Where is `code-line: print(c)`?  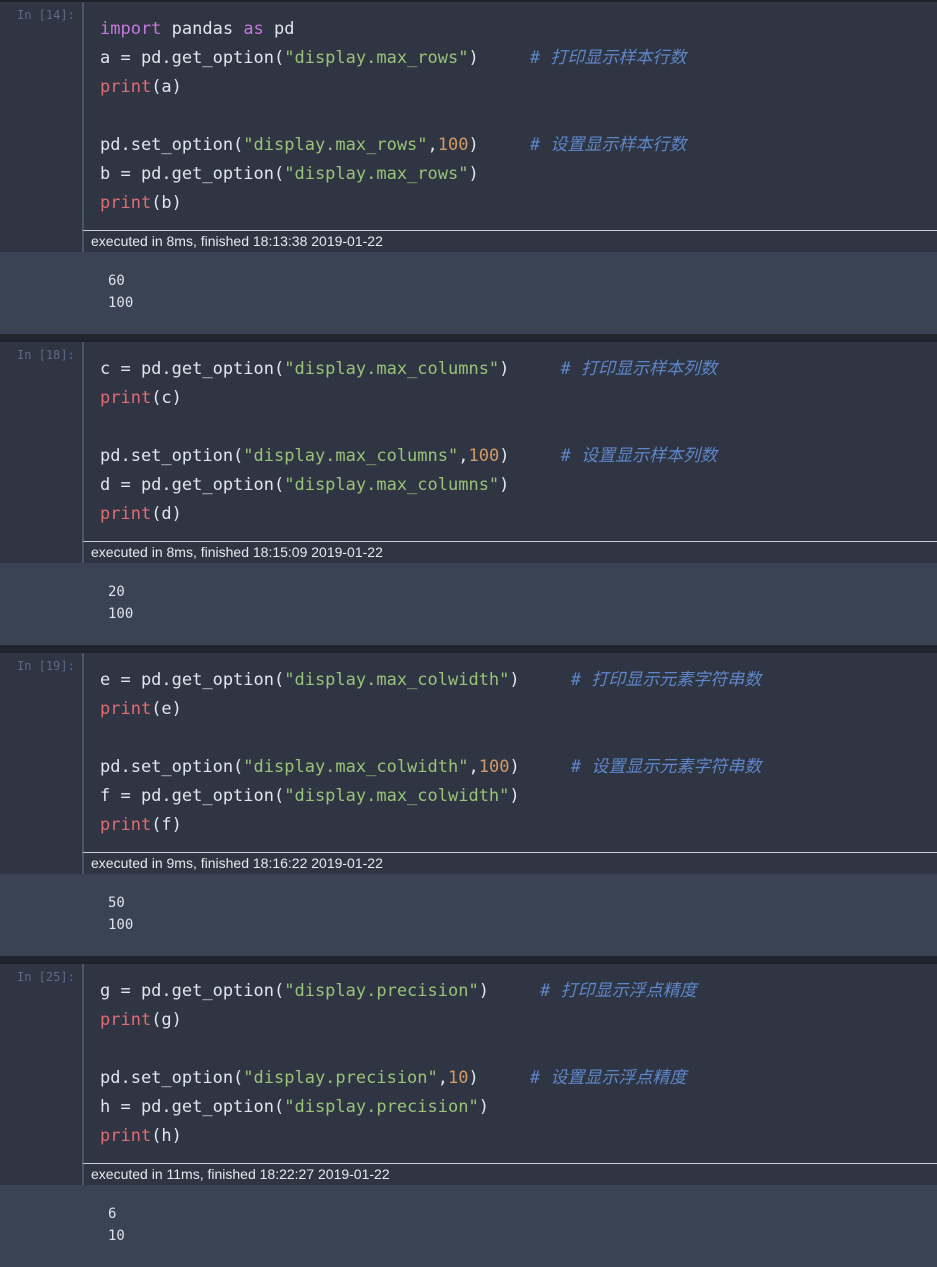 code-line: print(c) is located at coordinates (408, 398).